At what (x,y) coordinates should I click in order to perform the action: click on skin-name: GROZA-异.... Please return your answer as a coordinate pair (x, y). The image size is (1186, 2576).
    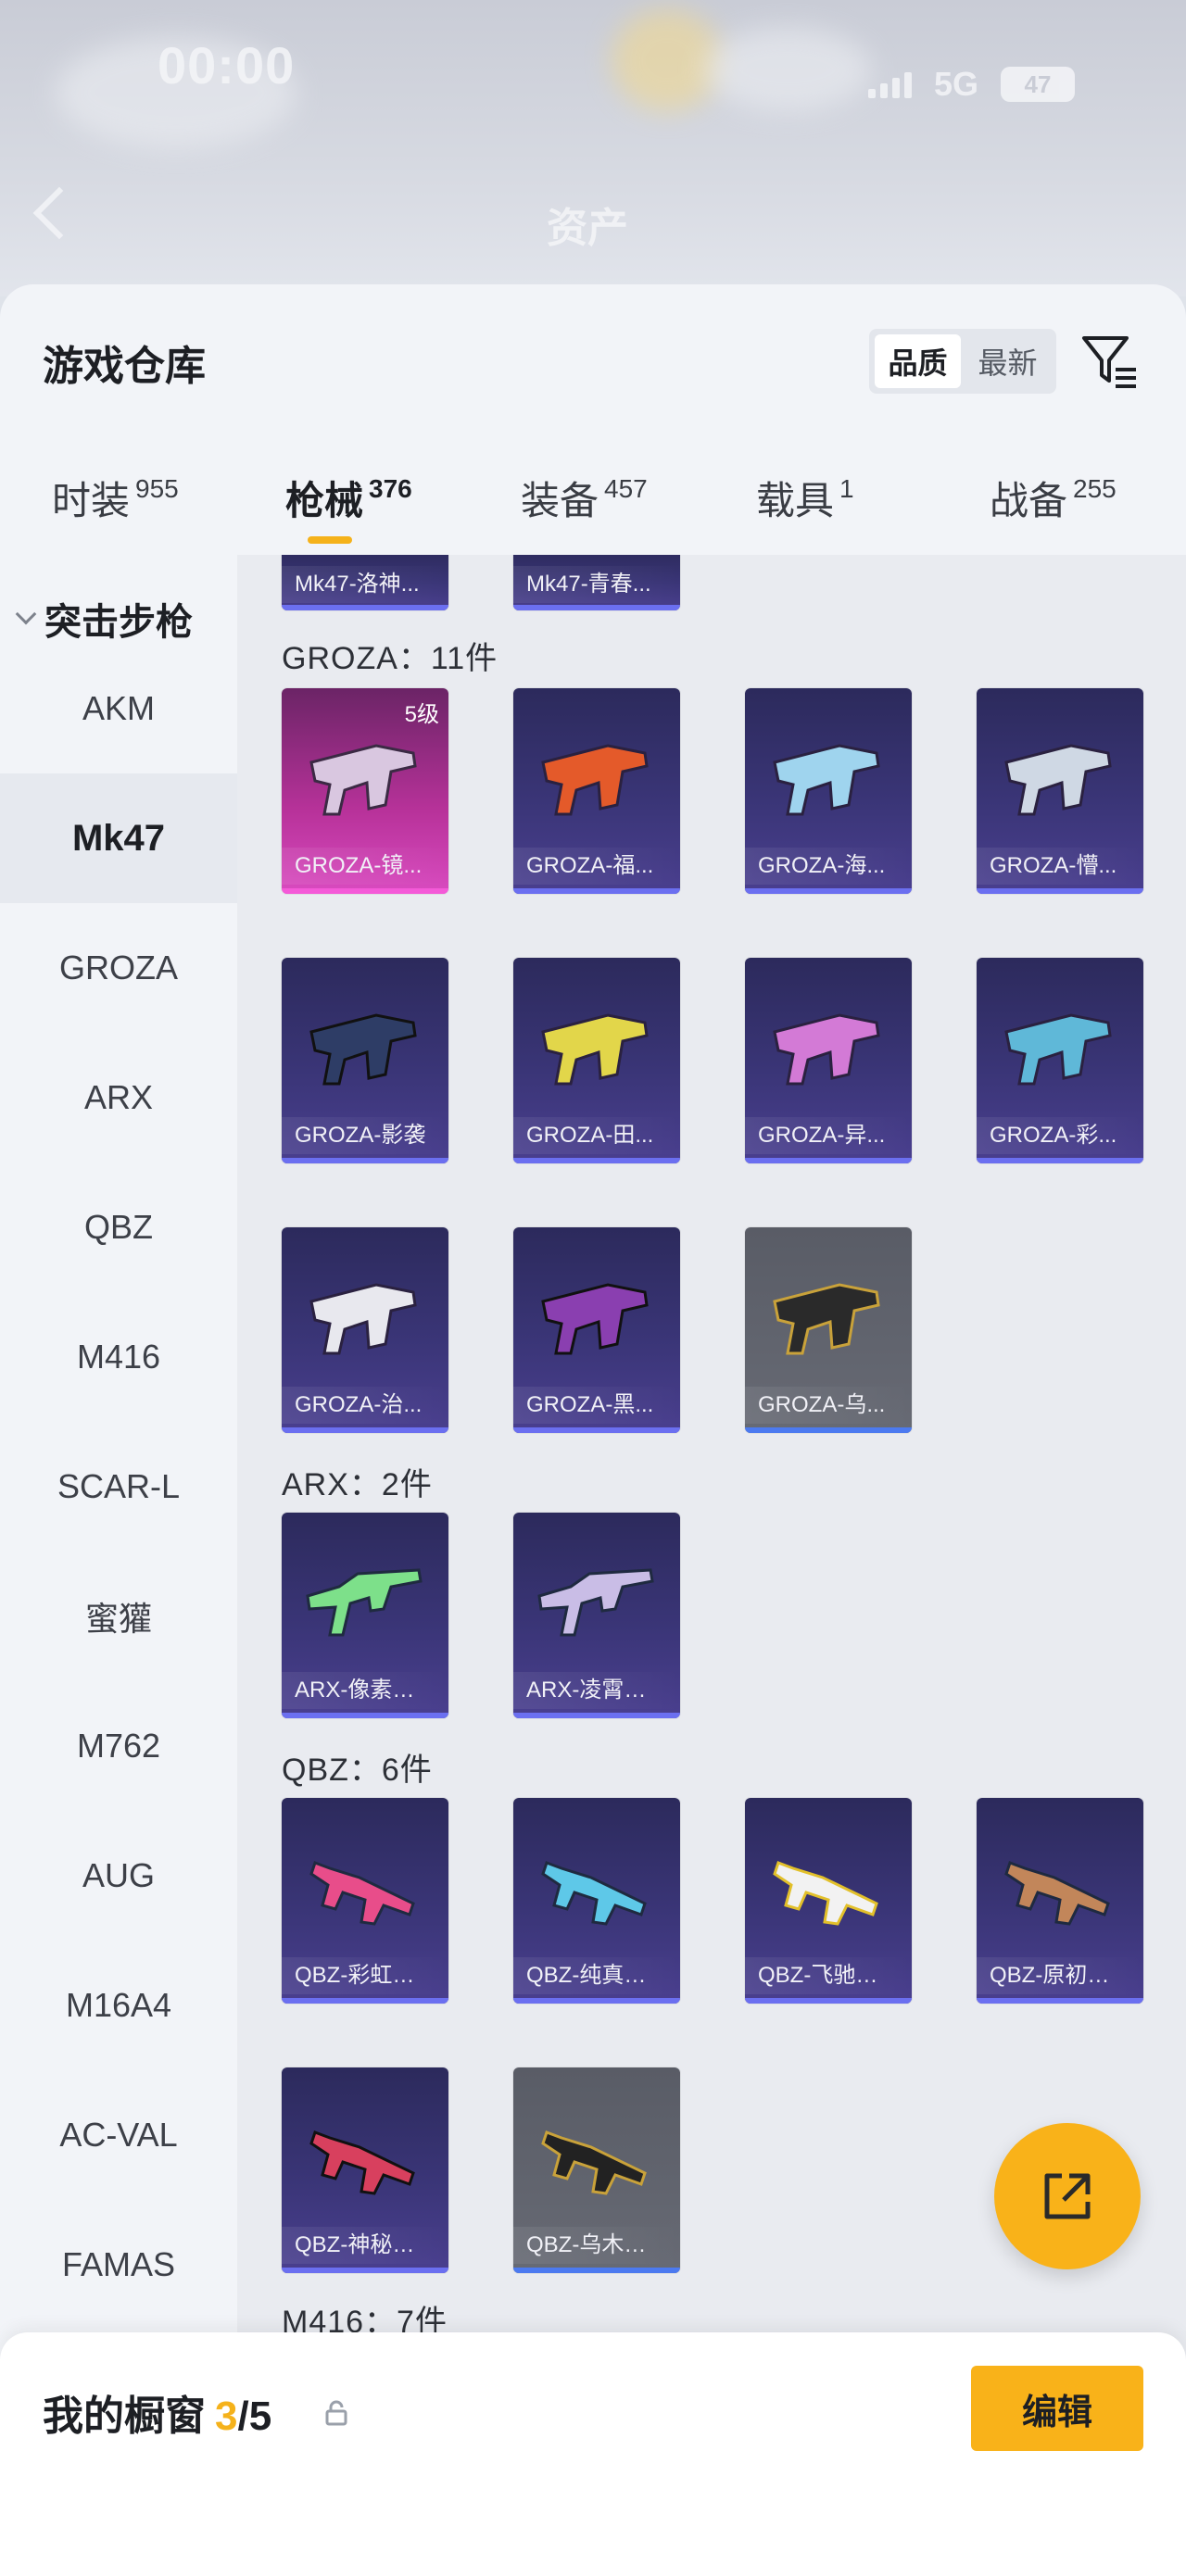
    Looking at the image, I should click on (828, 1135).